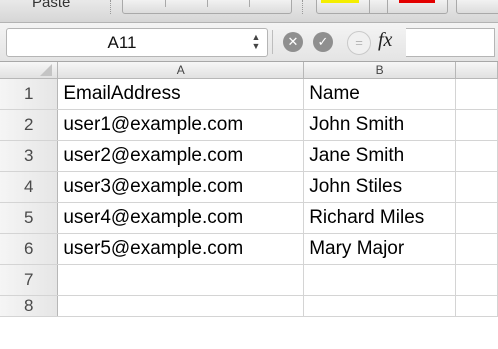 The height and width of the screenshot is (349, 498). What do you see at coordinates (380, 187) in the screenshot?
I see `cell-b4: John Stiles` at bounding box center [380, 187].